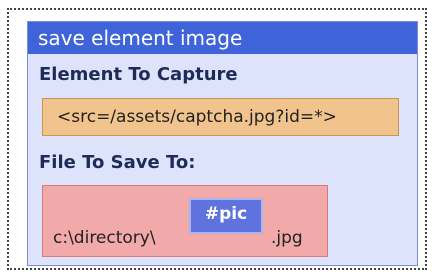 The image size is (435, 277). Describe the element at coordinates (138, 74) in the screenshot. I see `element-to-capture-label: Element To Capture` at that location.